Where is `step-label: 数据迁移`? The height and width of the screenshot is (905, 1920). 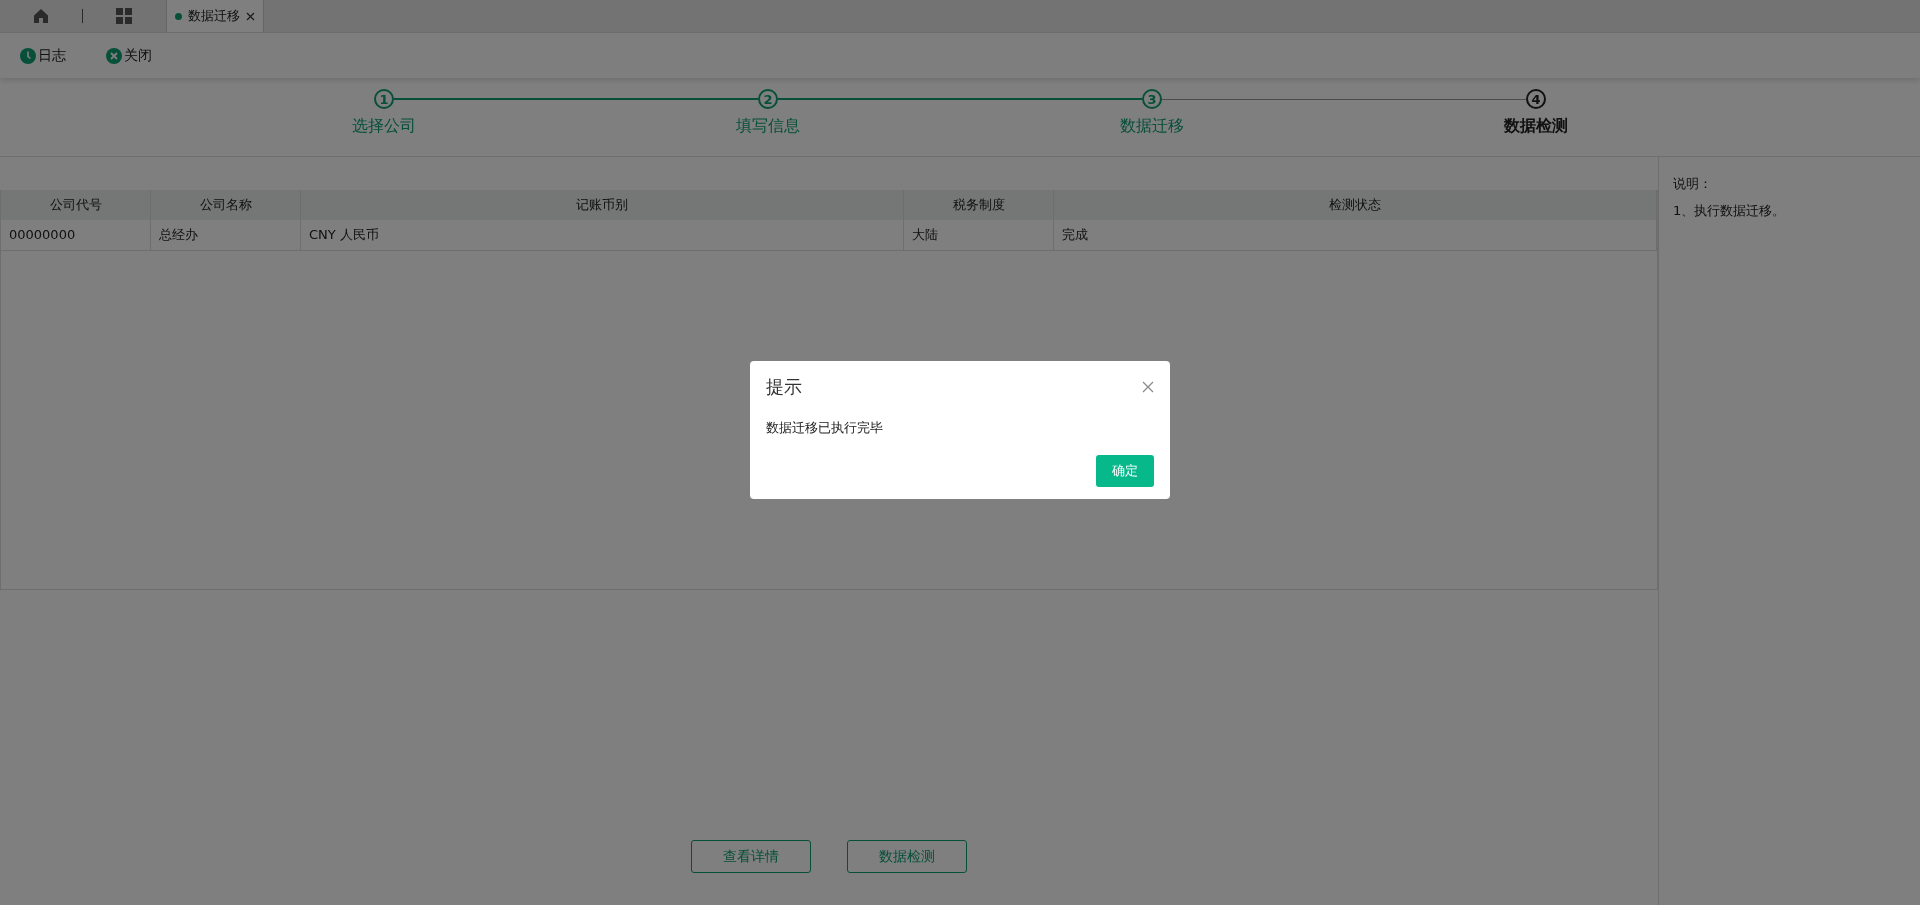 step-label: 数据迁移 is located at coordinates (1152, 126).